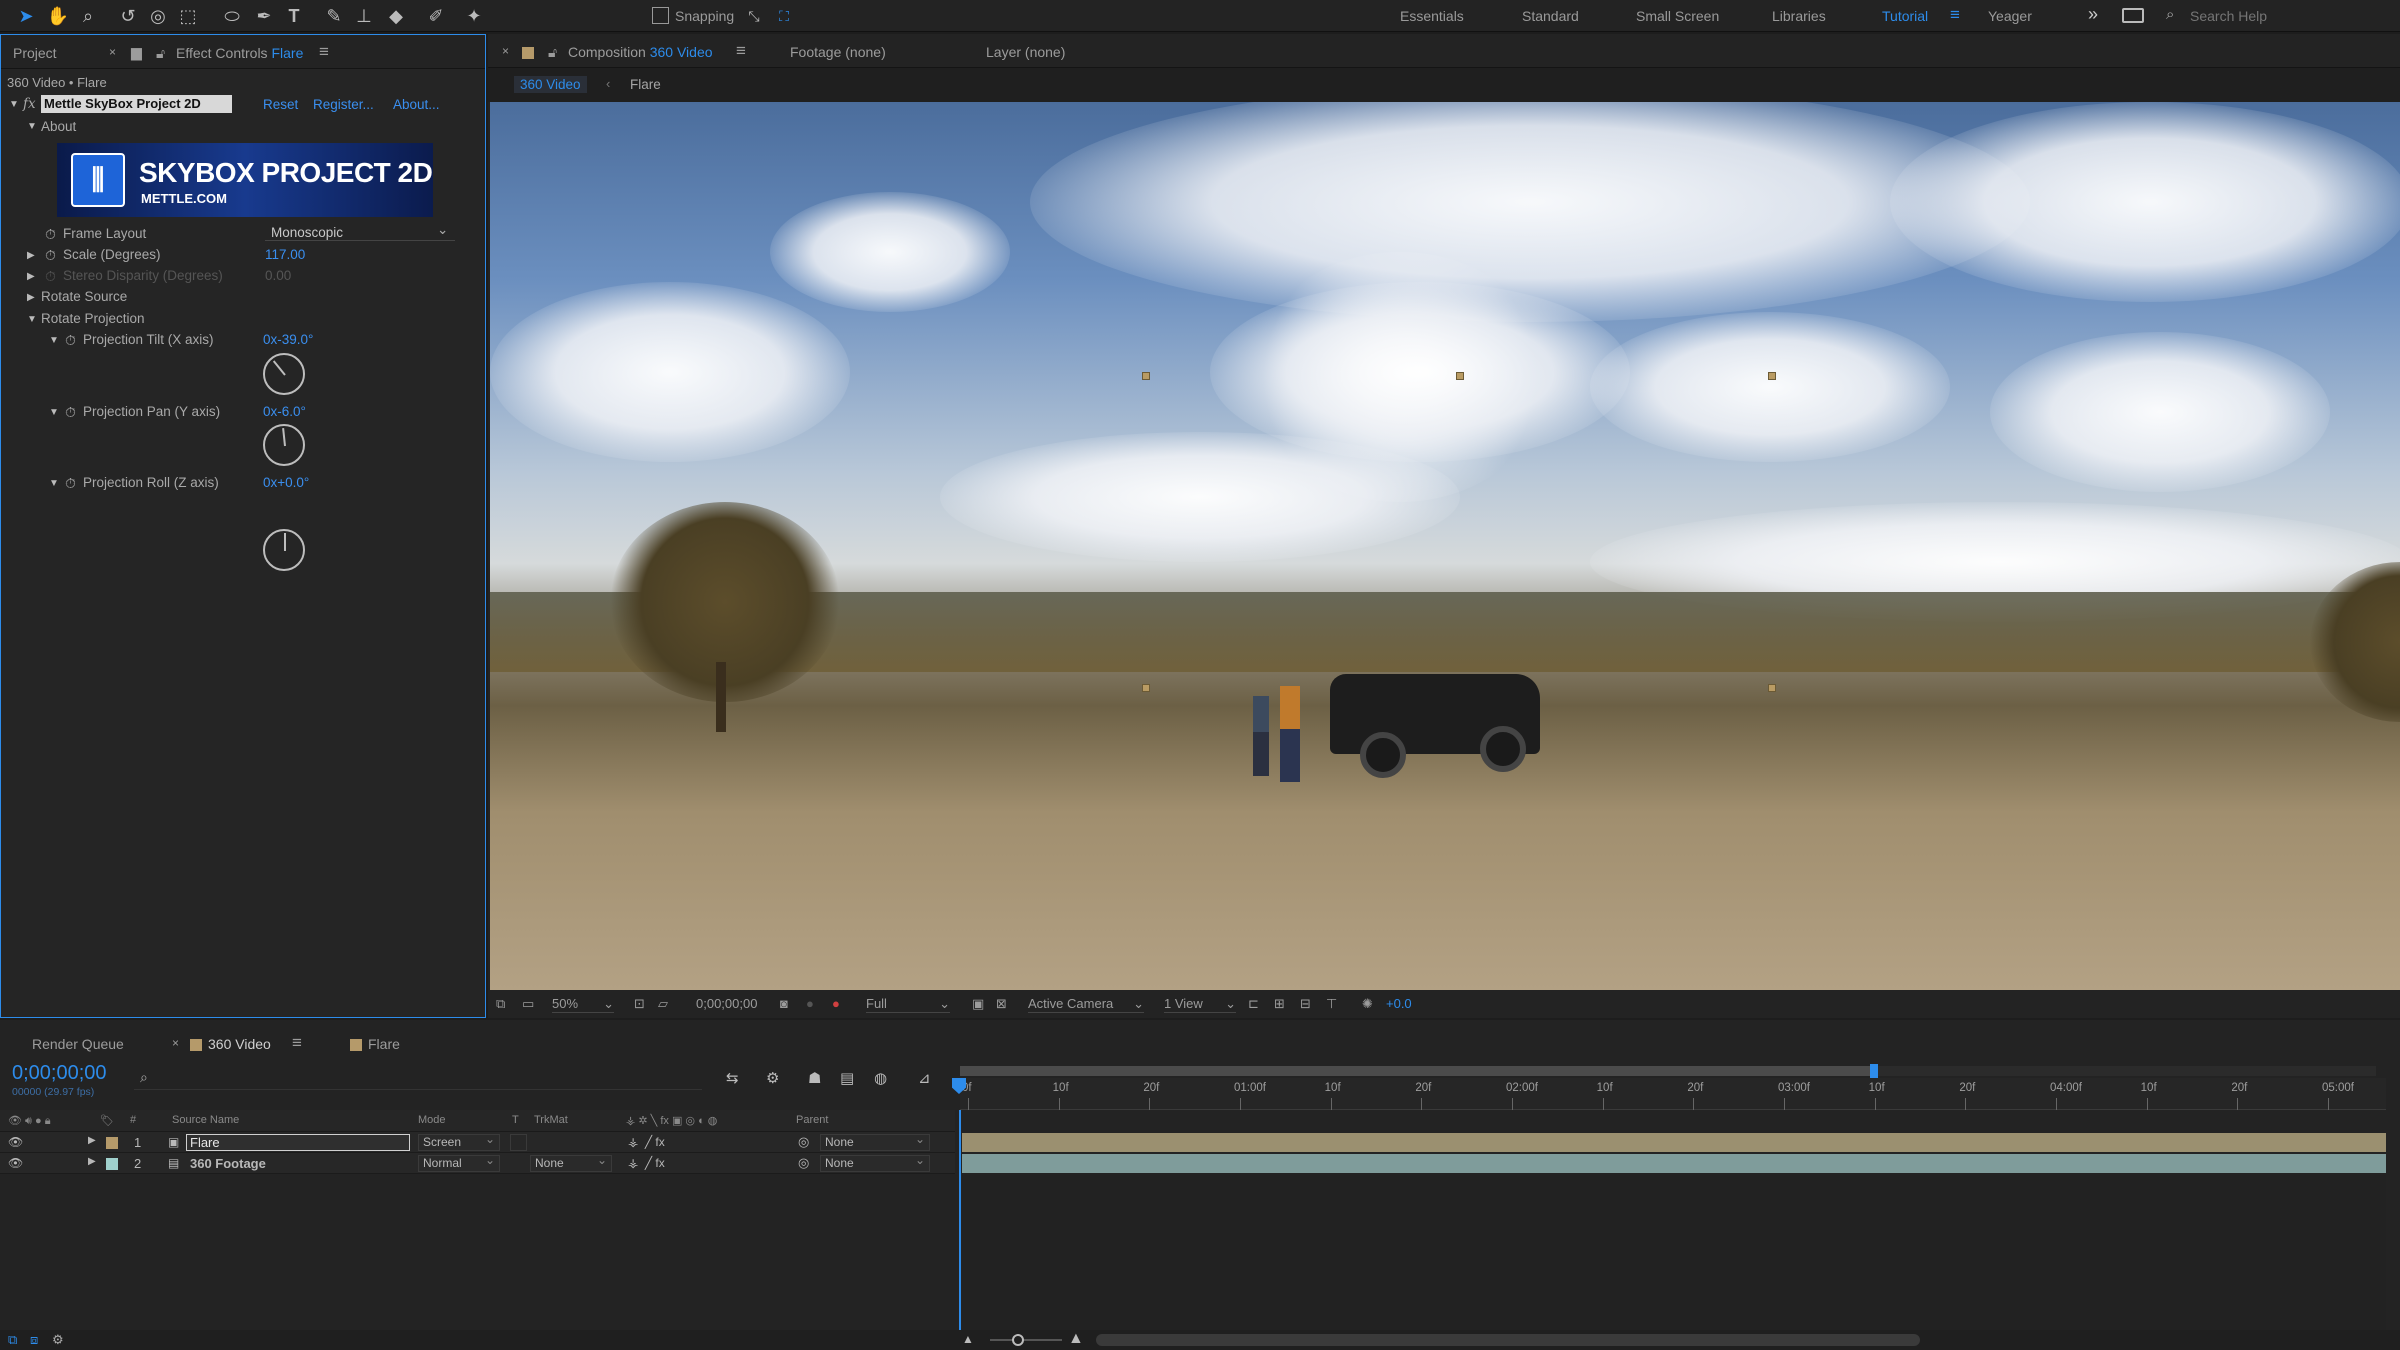  Describe the element at coordinates (418, 1079) in the screenshot. I see `layer-search-input: ⌕` at that location.